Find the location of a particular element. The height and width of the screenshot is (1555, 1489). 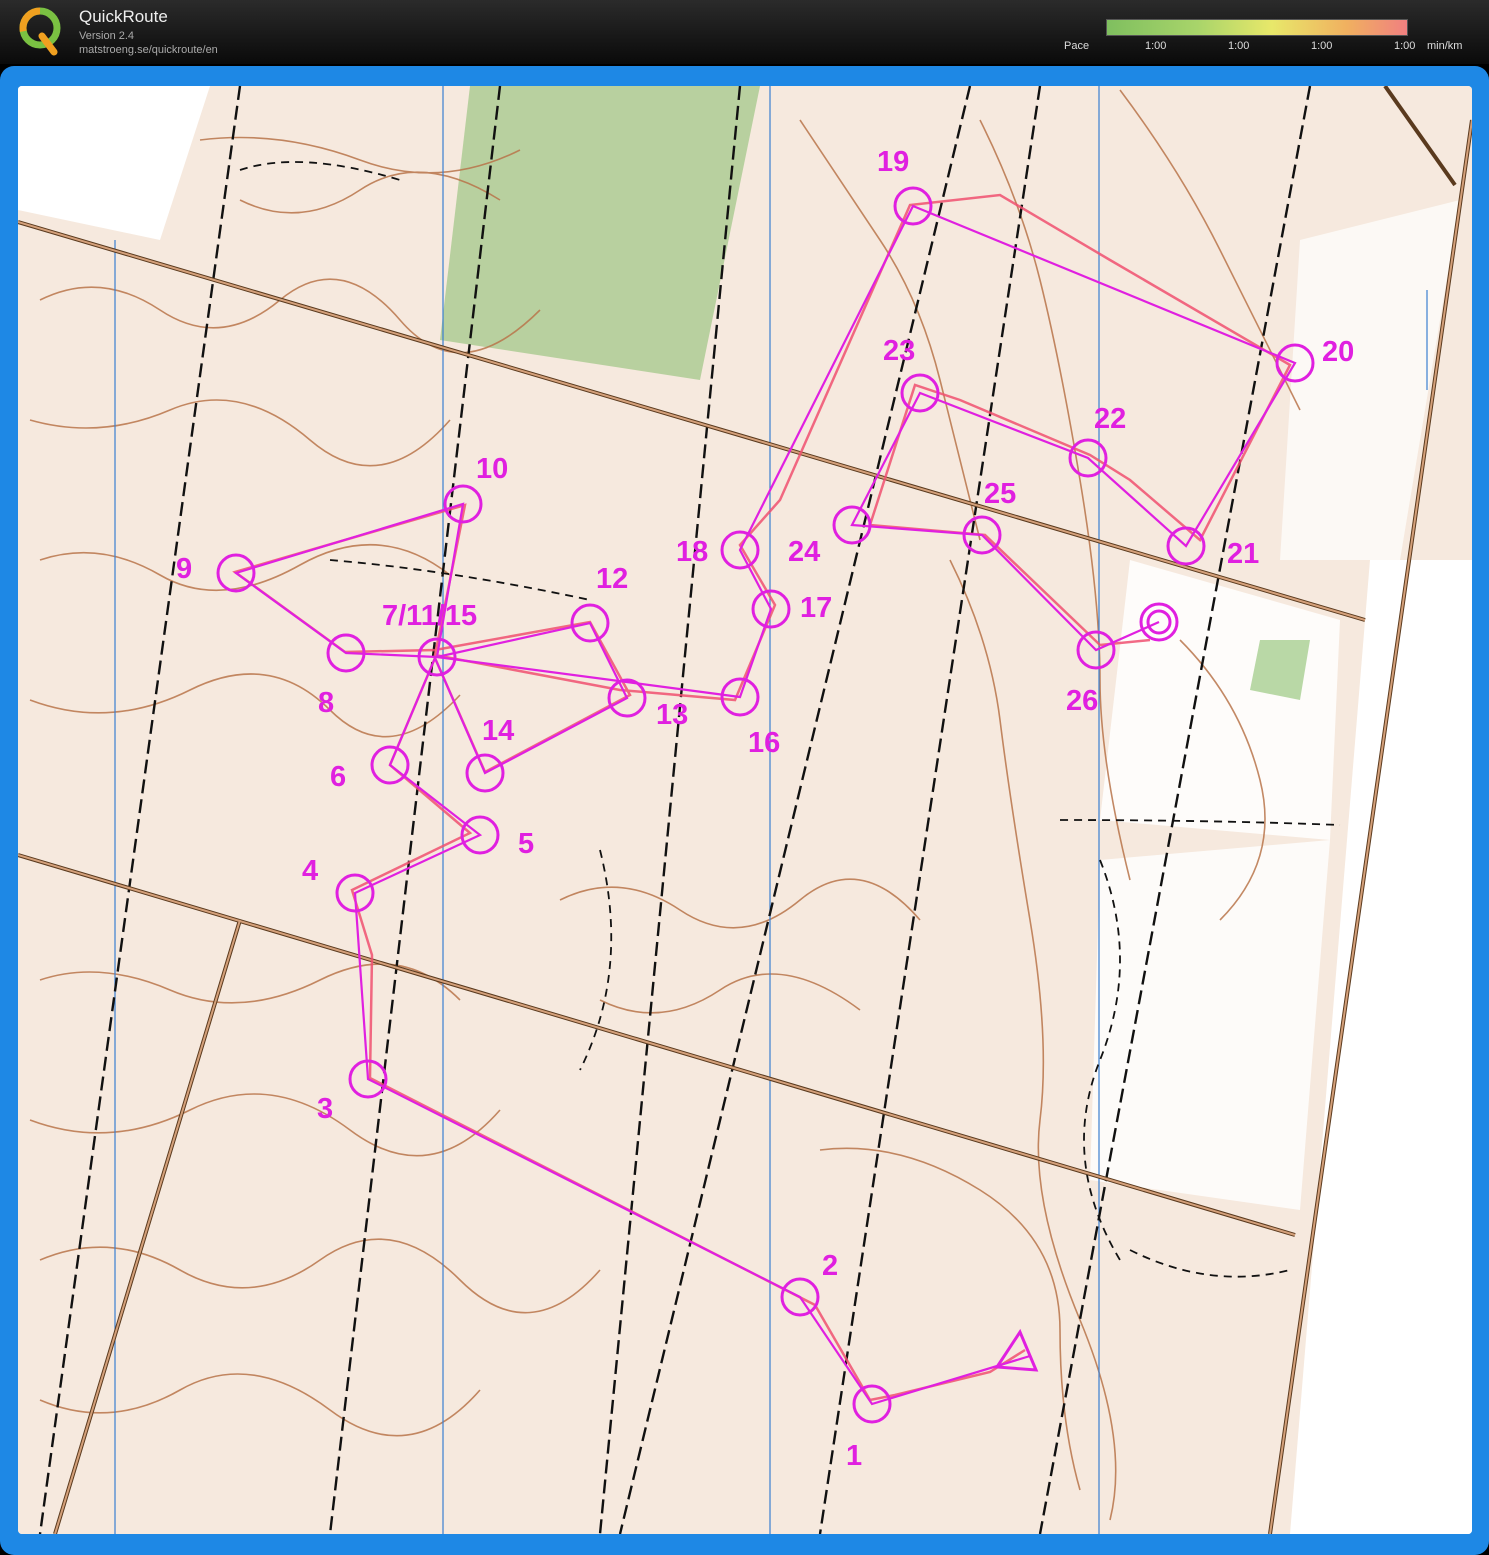

control-label: 25 is located at coordinates (1000, 494).